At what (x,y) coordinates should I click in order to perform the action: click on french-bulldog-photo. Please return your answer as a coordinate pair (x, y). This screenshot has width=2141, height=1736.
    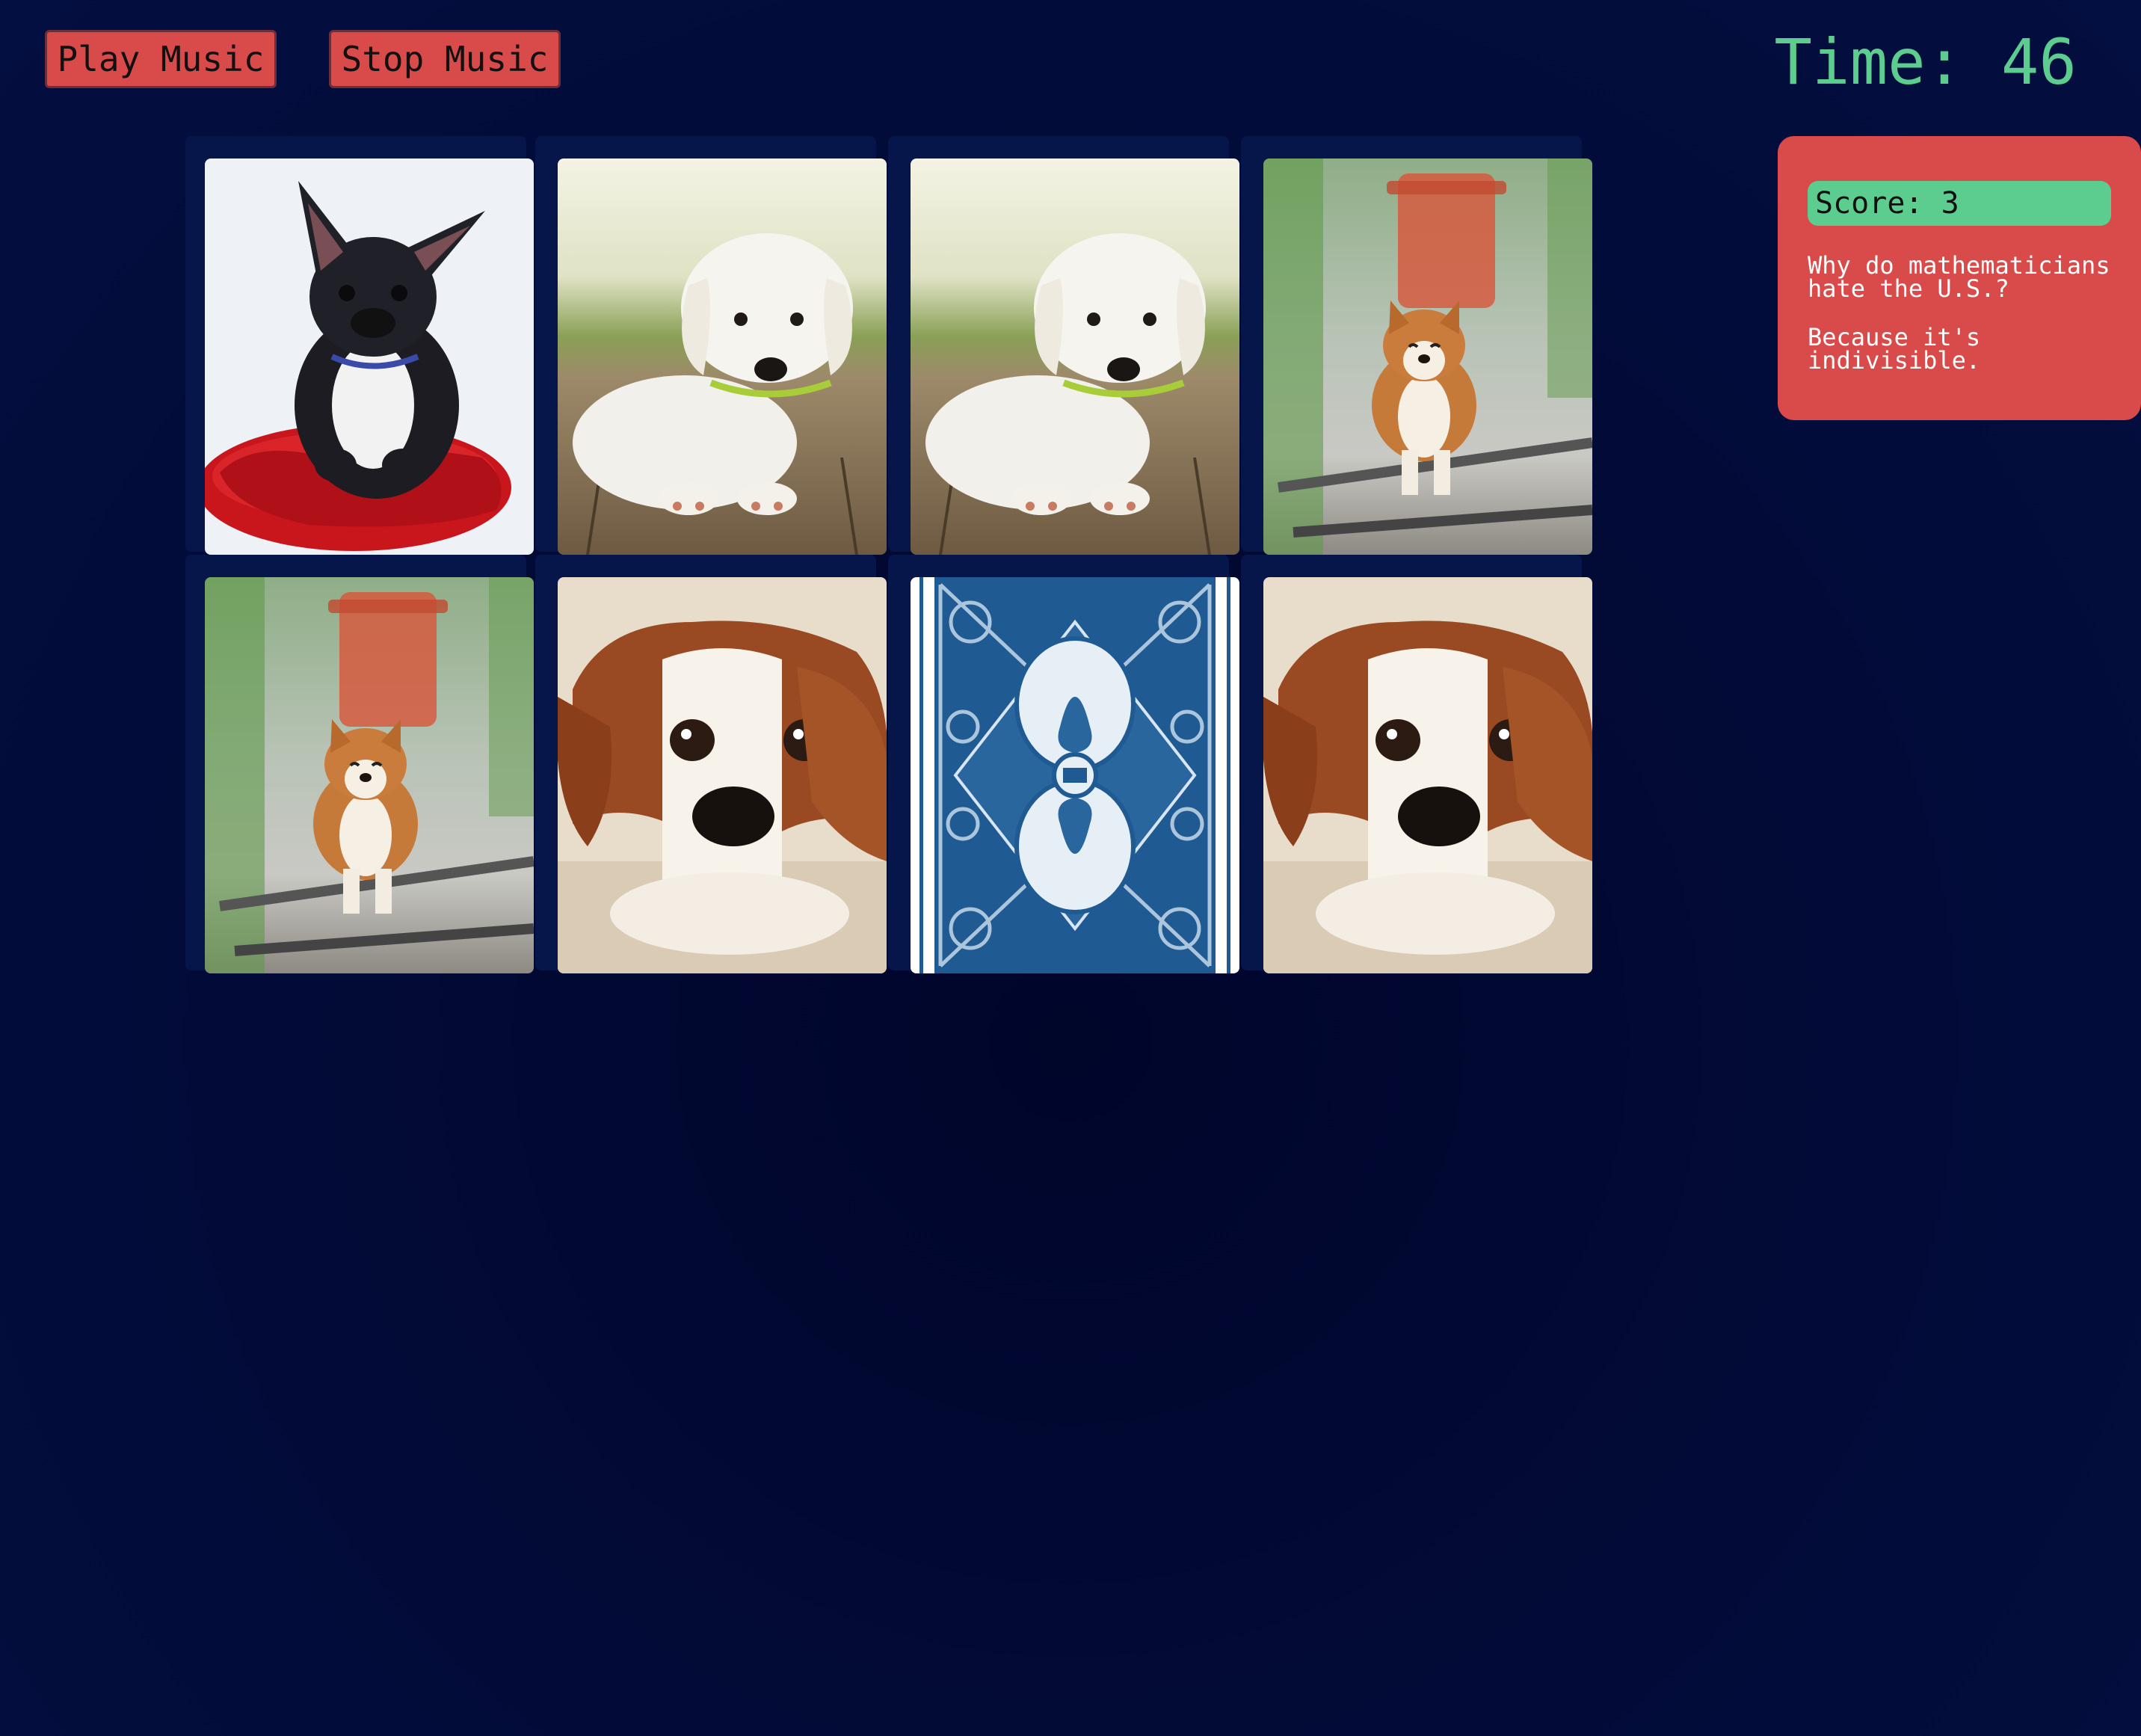
    Looking at the image, I should click on (369, 356).